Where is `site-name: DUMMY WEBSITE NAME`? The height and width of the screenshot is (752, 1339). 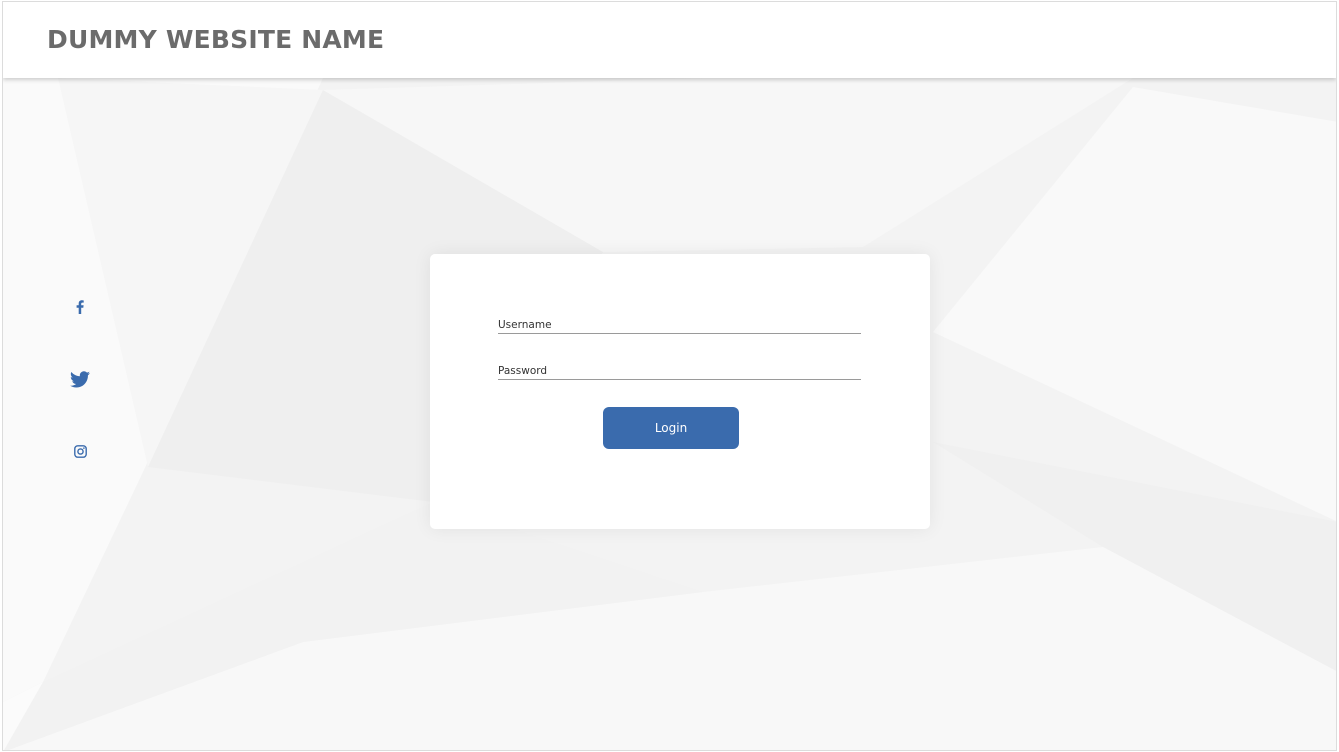
site-name: DUMMY WEBSITE NAME is located at coordinates (215, 39).